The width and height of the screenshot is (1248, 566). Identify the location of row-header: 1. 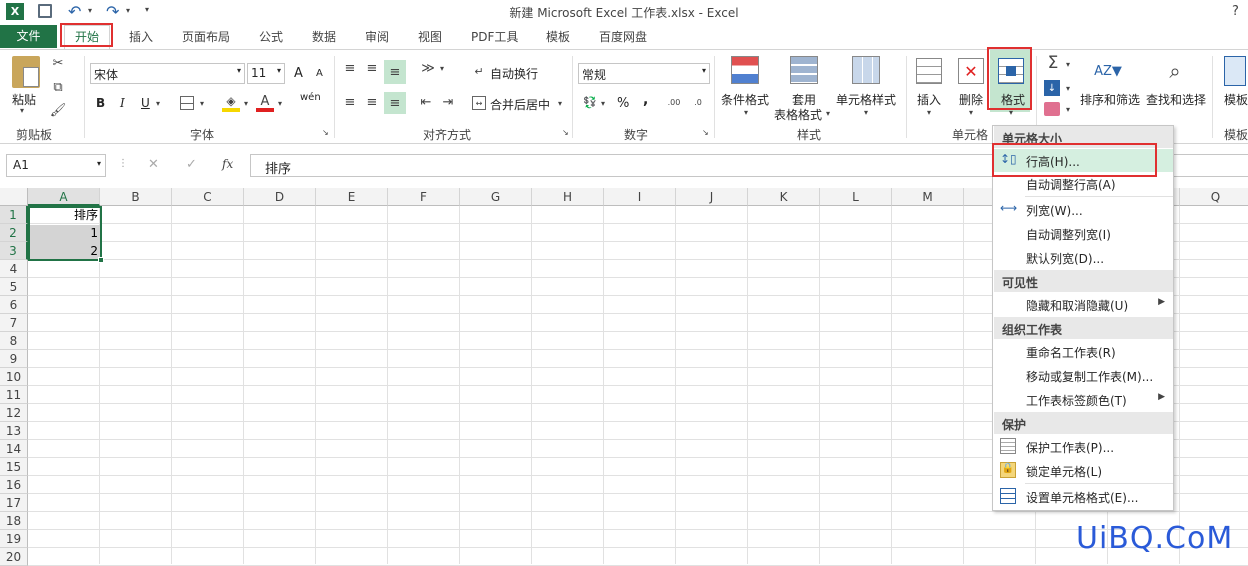
(14, 215).